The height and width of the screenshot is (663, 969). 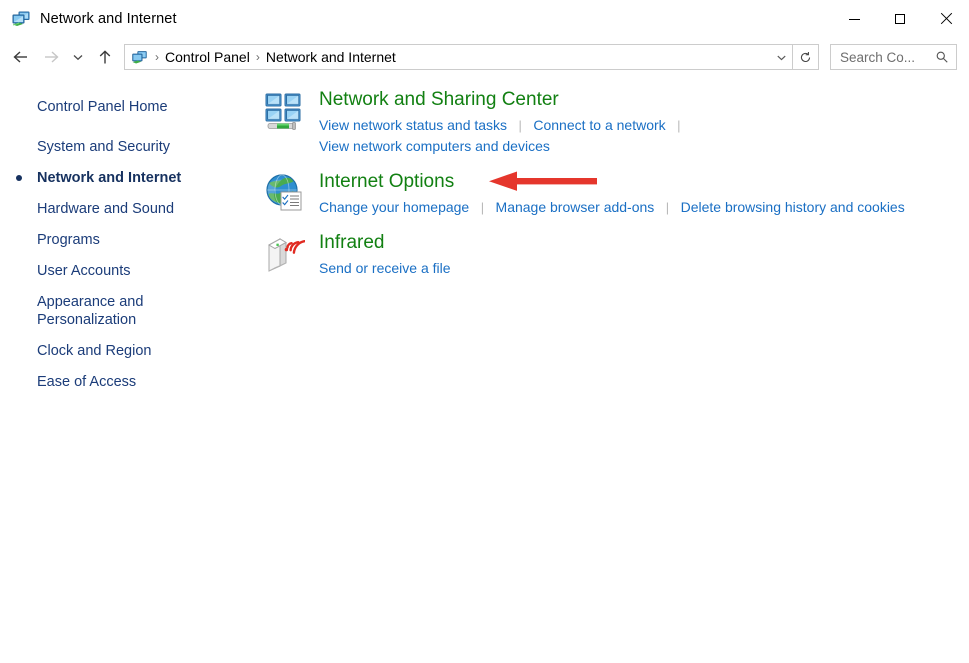 I want to click on close-button, so click(x=946, y=19).